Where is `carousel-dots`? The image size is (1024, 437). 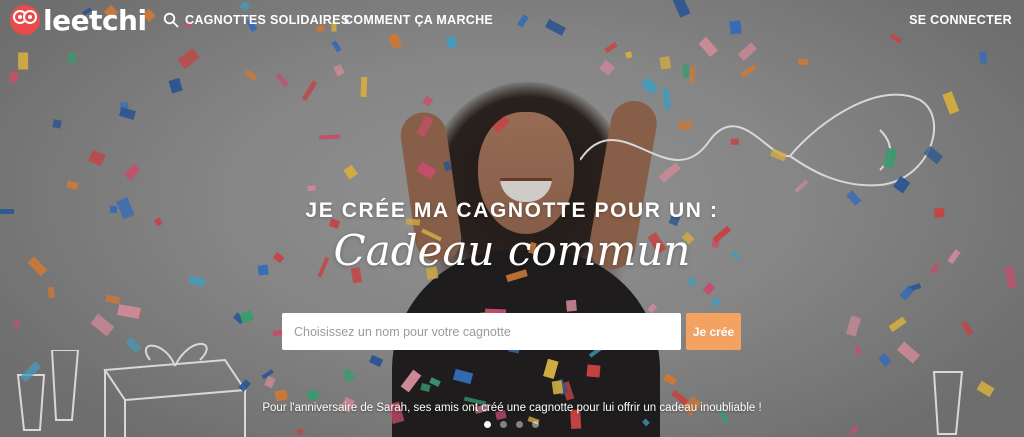
carousel-dots is located at coordinates (511, 424).